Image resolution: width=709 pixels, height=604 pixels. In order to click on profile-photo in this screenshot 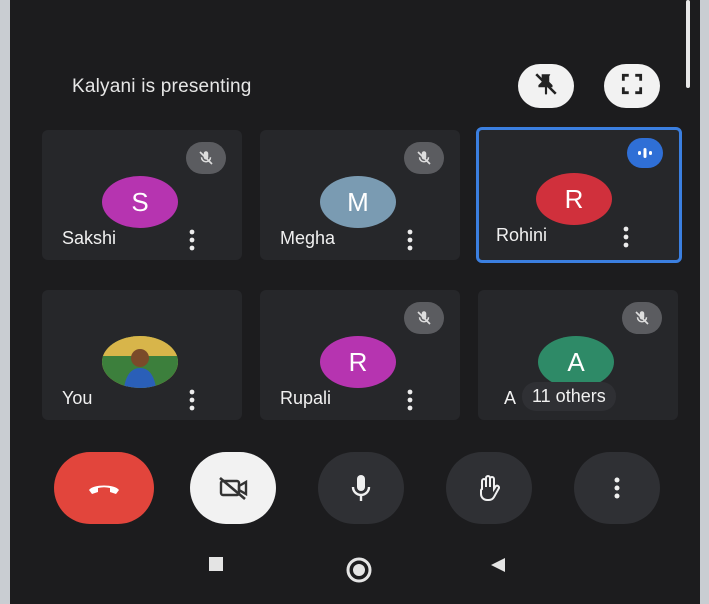, I will do `click(140, 362)`.